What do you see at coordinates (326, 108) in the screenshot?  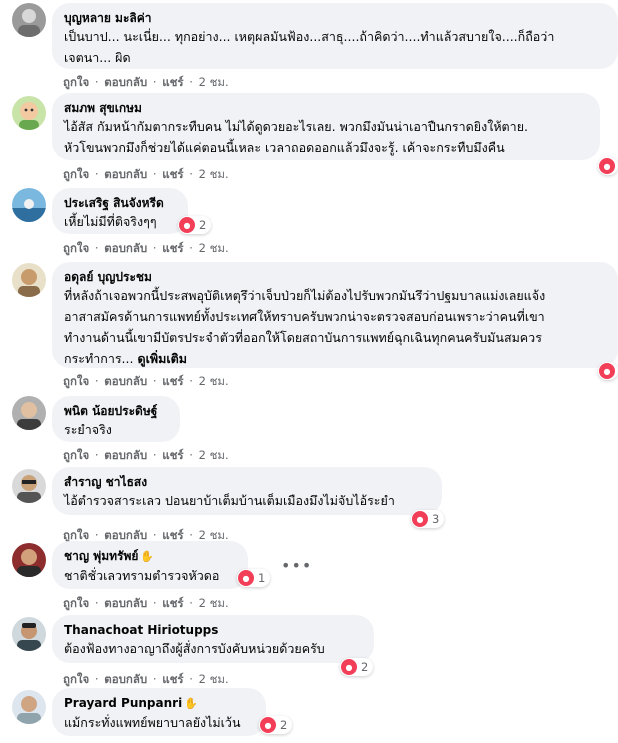 I see `comment-author: สมภพ สุขเกษม` at bounding box center [326, 108].